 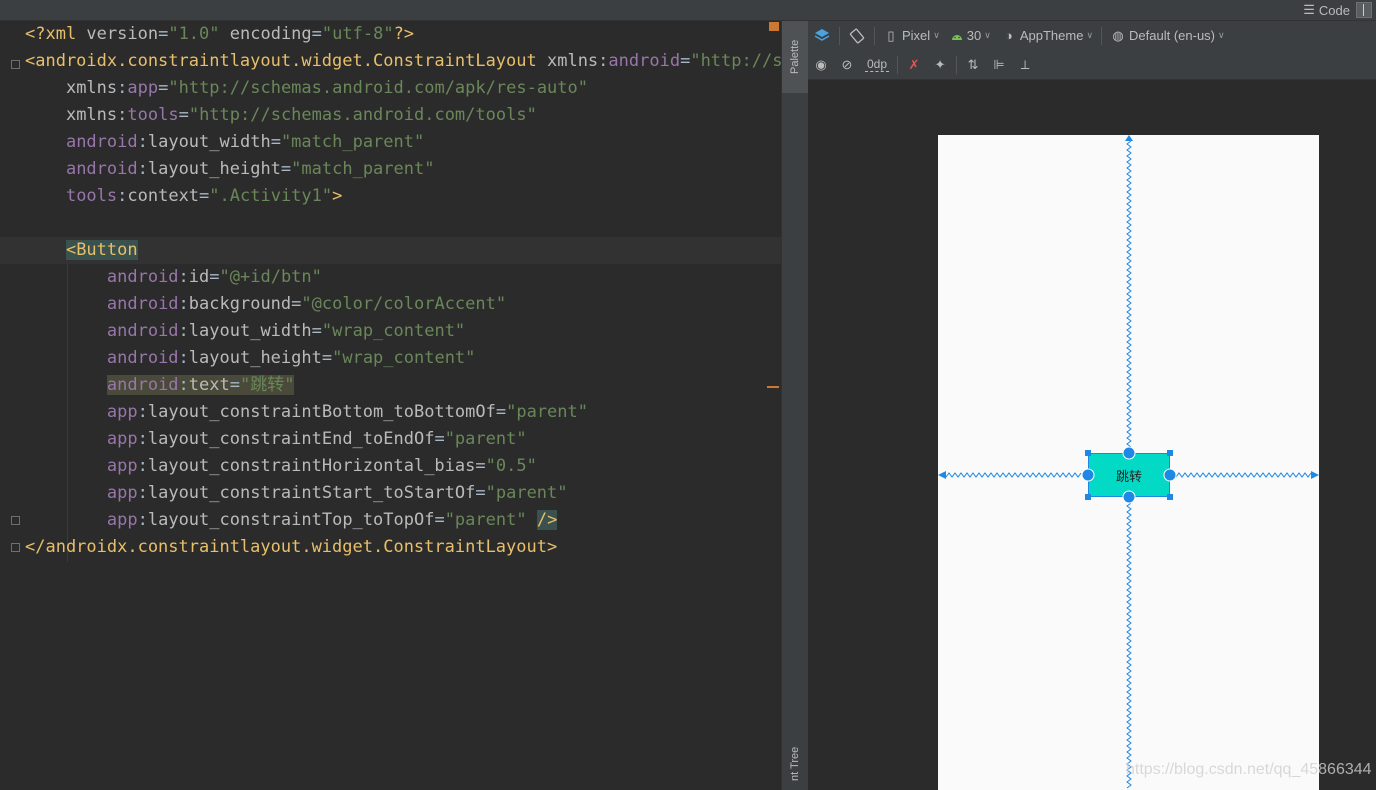 I want to click on locale-dropdown: ◍ Default (en-us) ∨, so click(x=1167, y=36).